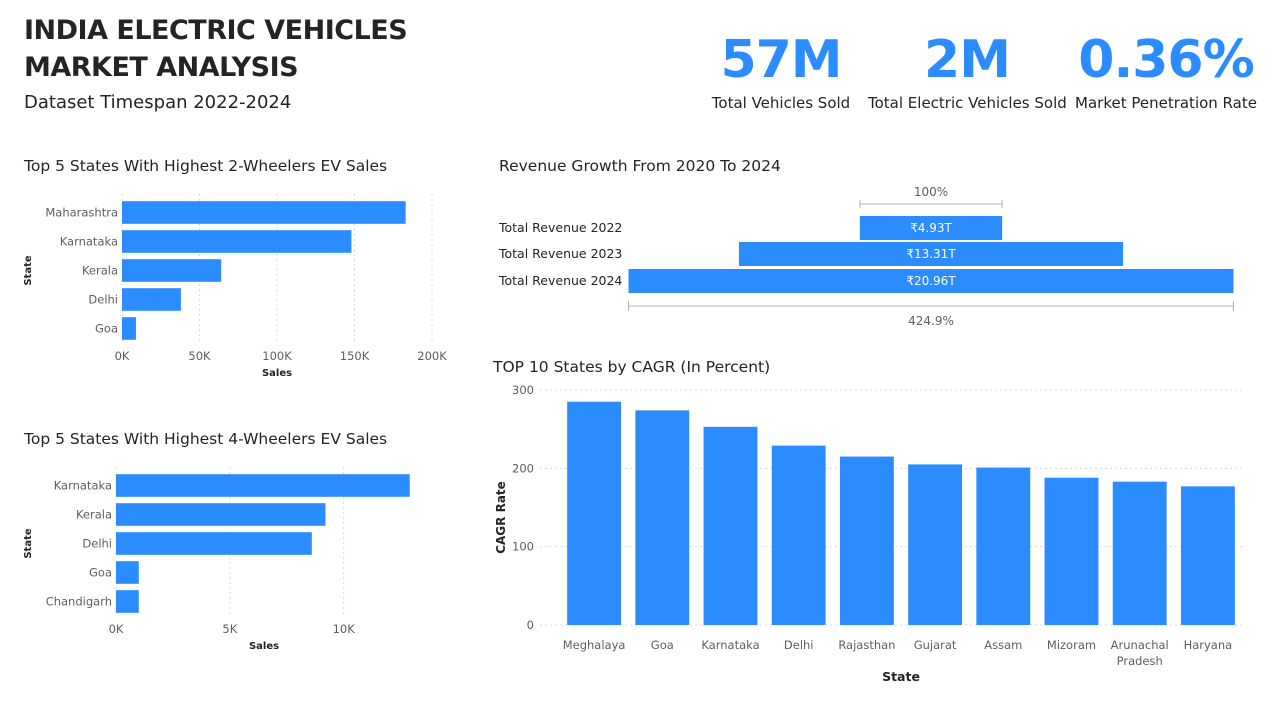 This screenshot has width=1272, height=712. I want to click on bar-haryana, so click(1207, 555).